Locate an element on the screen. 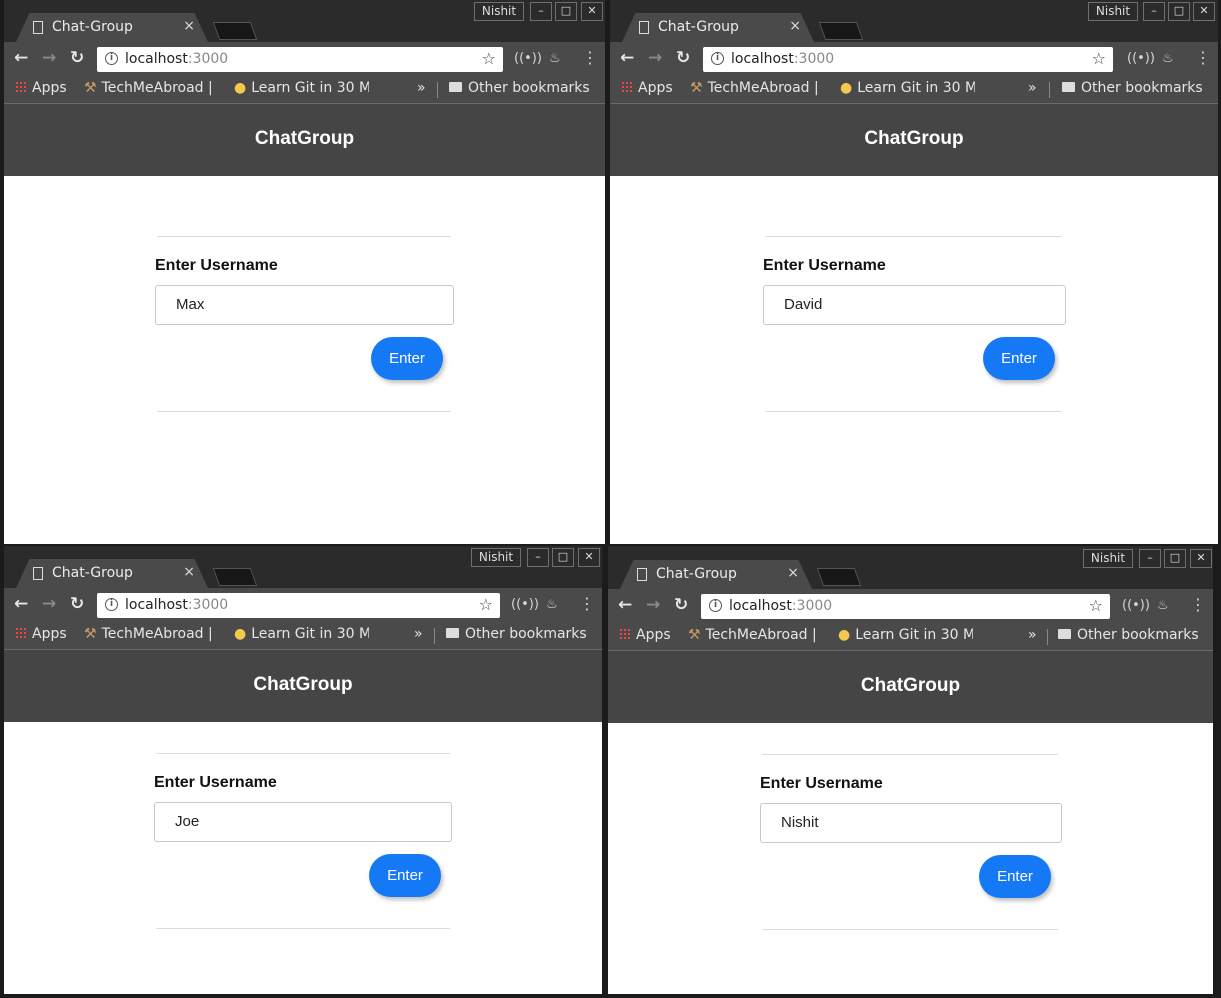 The height and width of the screenshot is (998, 1221). username-input: Max is located at coordinates (304, 305).